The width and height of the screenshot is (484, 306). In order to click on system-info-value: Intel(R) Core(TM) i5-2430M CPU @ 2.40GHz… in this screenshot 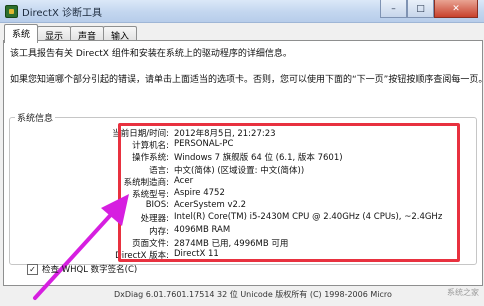, I will do `click(308, 217)`.